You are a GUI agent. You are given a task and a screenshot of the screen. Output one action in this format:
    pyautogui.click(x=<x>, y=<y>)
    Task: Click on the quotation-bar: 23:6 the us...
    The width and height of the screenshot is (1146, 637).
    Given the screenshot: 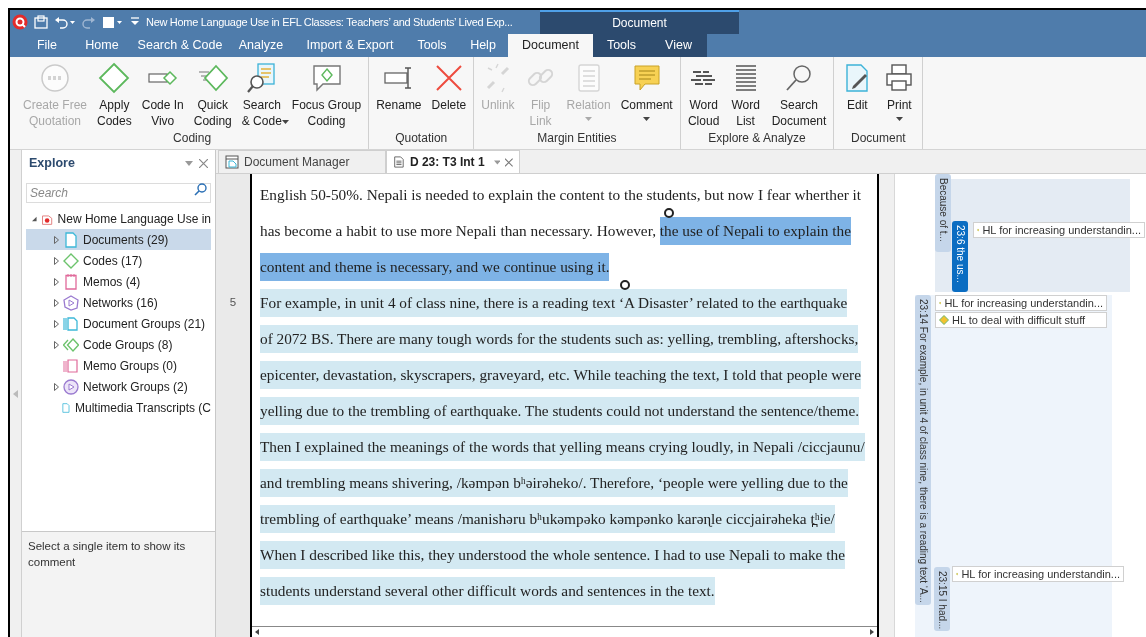 What is the action you would take?
    pyautogui.click(x=960, y=256)
    